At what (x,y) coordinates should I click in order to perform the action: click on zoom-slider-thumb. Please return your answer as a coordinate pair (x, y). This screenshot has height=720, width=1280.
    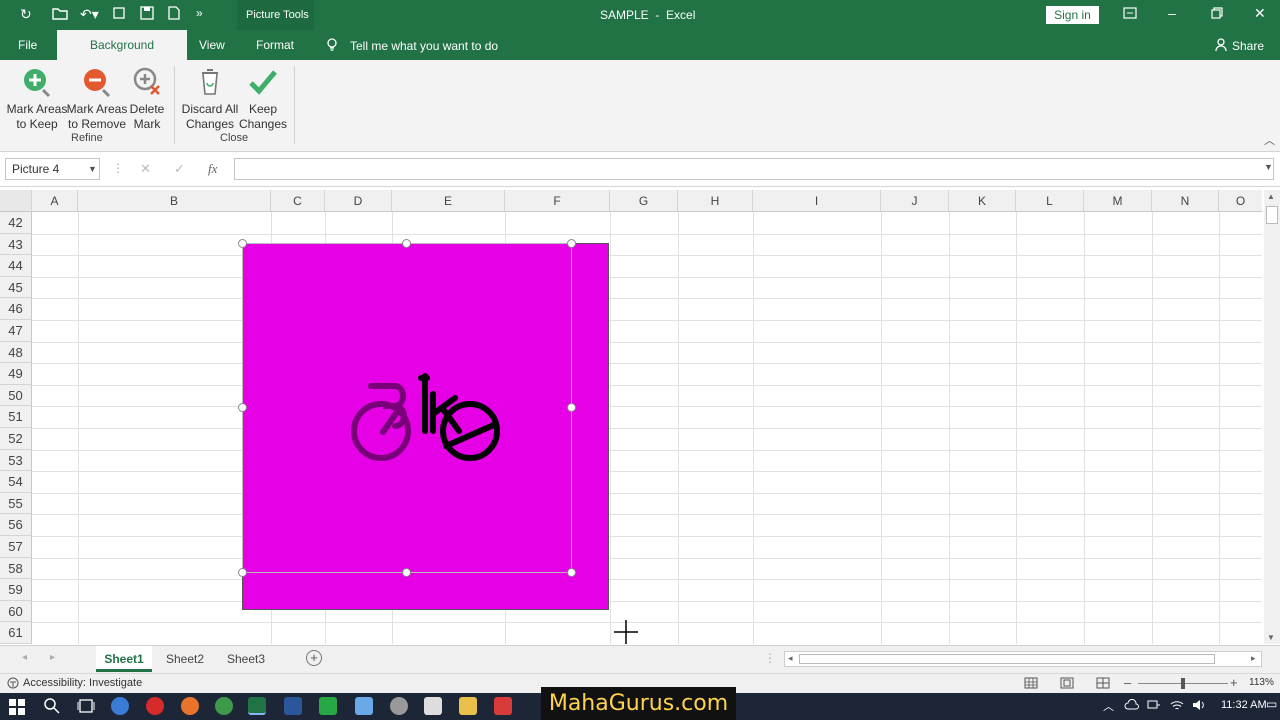
    Looking at the image, I should click on (1183, 683).